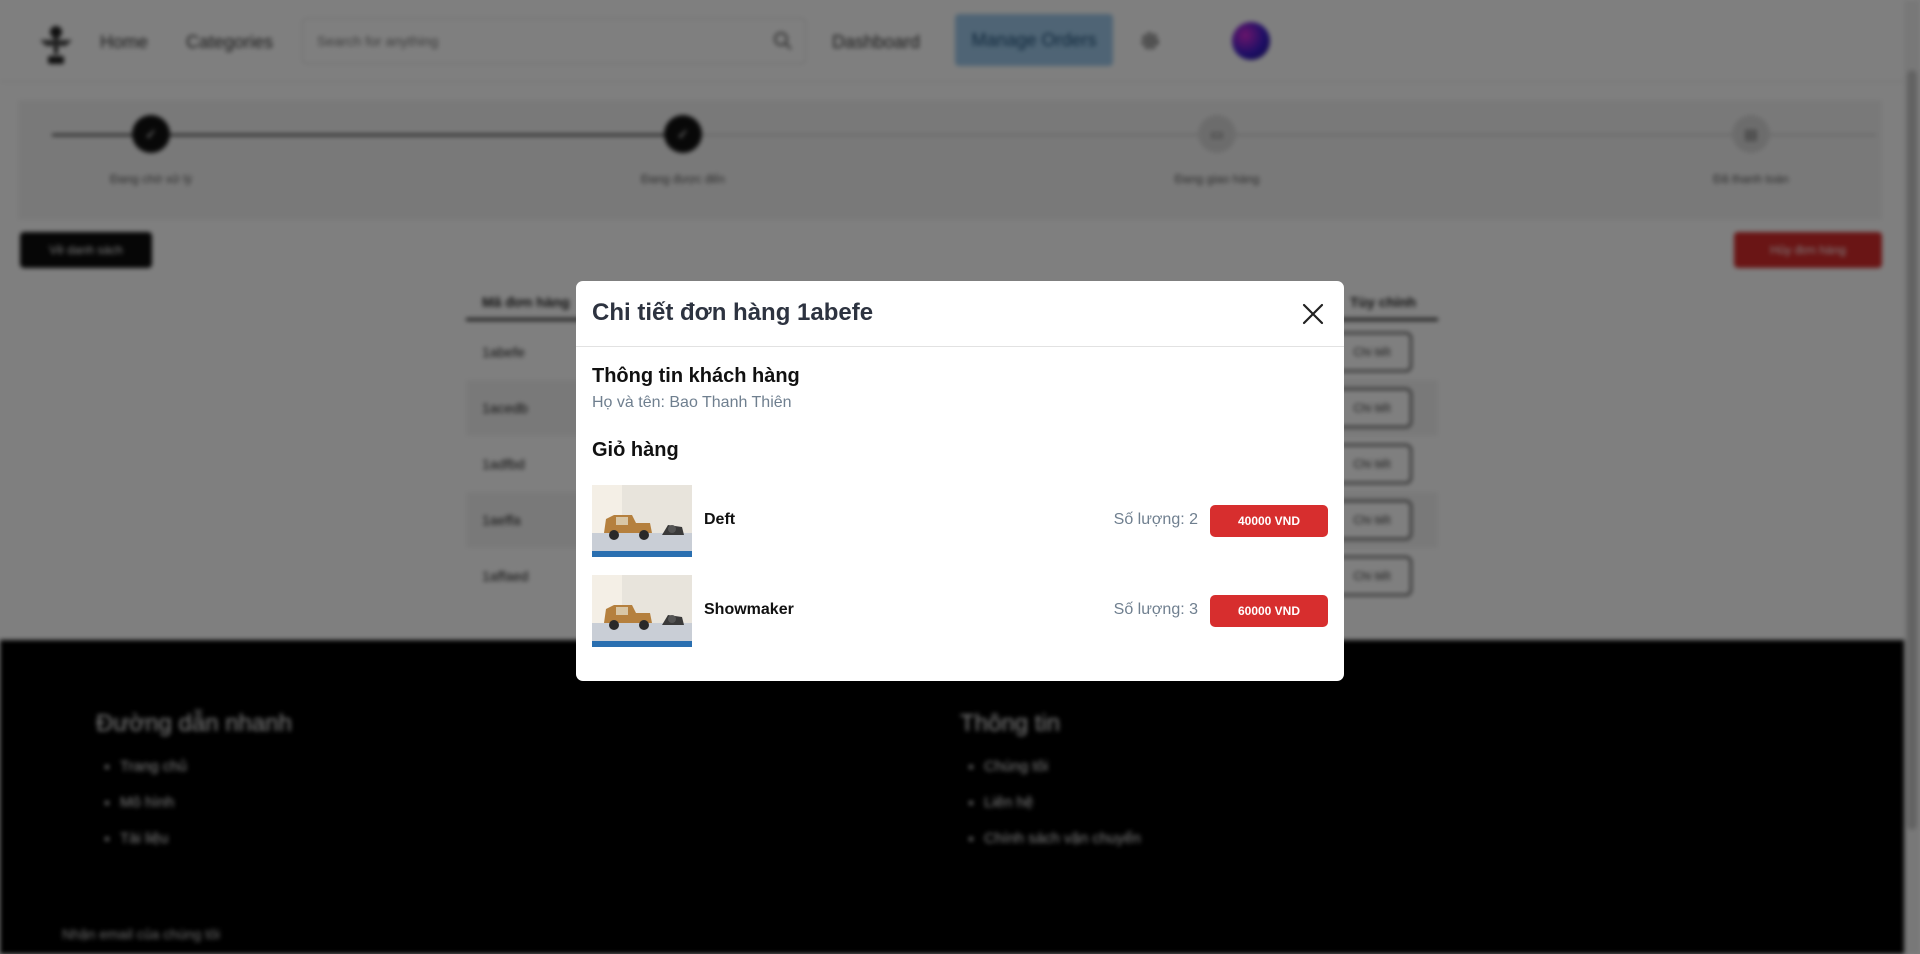 This screenshot has width=1920, height=954. Describe the element at coordinates (635, 450) in the screenshot. I see `cart-heading: Giỏ hàng` at that location.